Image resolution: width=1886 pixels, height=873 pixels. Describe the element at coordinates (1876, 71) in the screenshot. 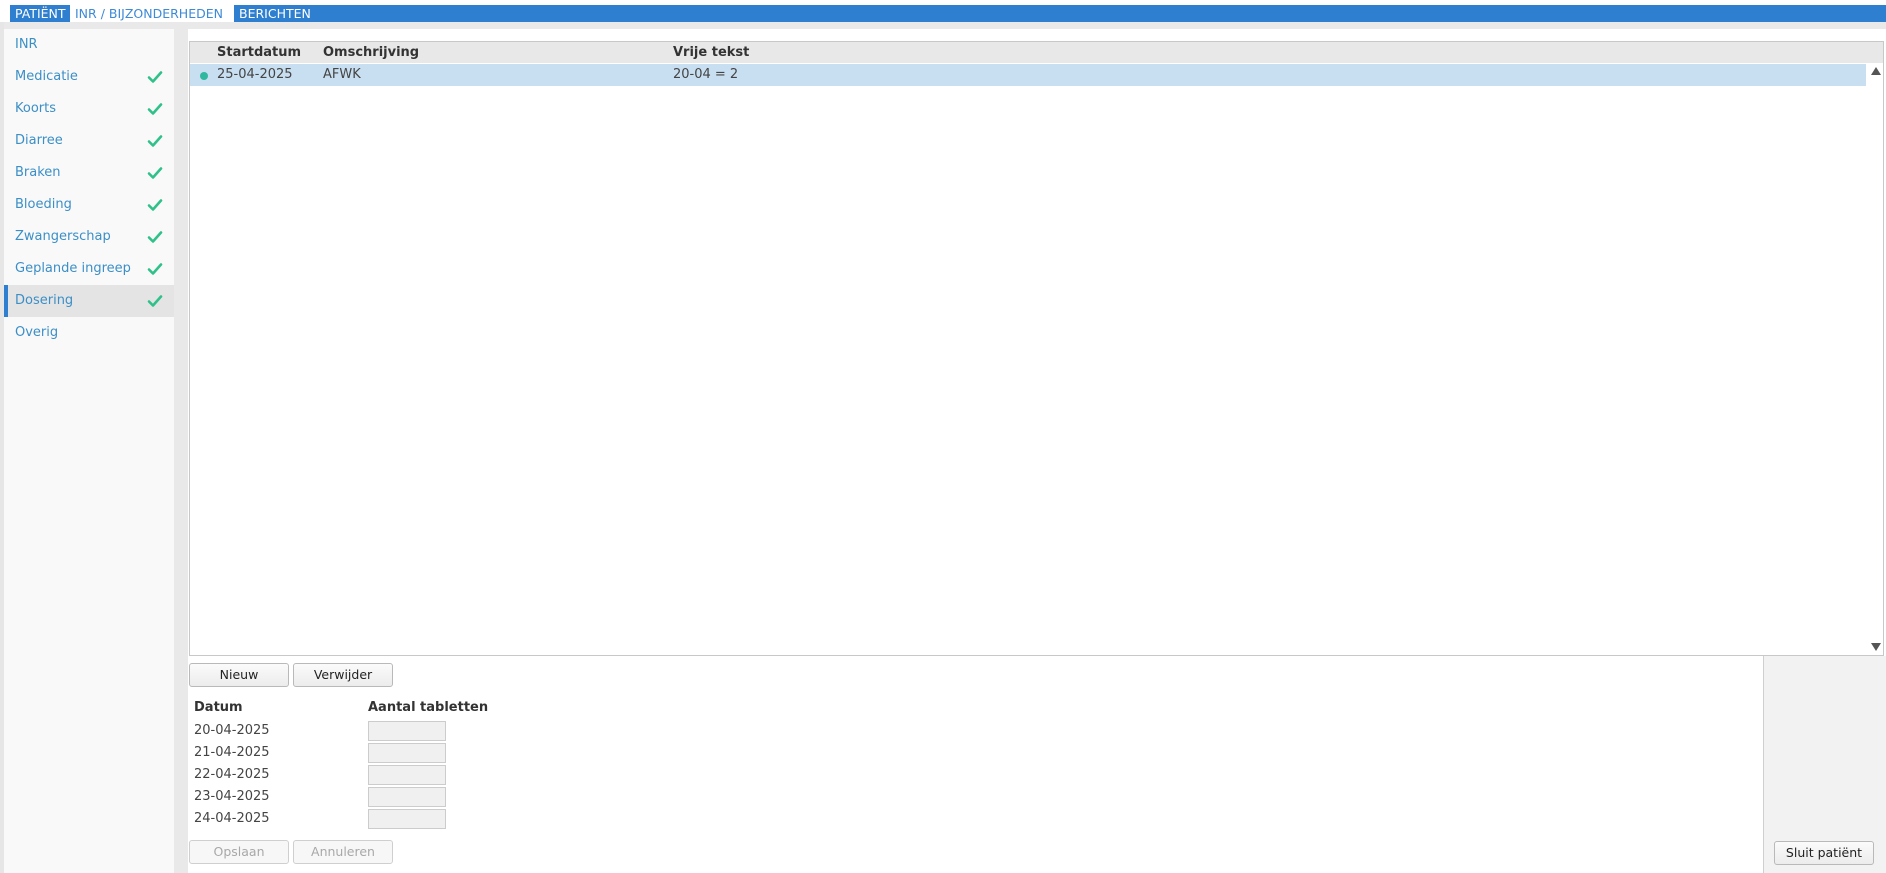

I see `scroll-up-arrow-icon` at that location.